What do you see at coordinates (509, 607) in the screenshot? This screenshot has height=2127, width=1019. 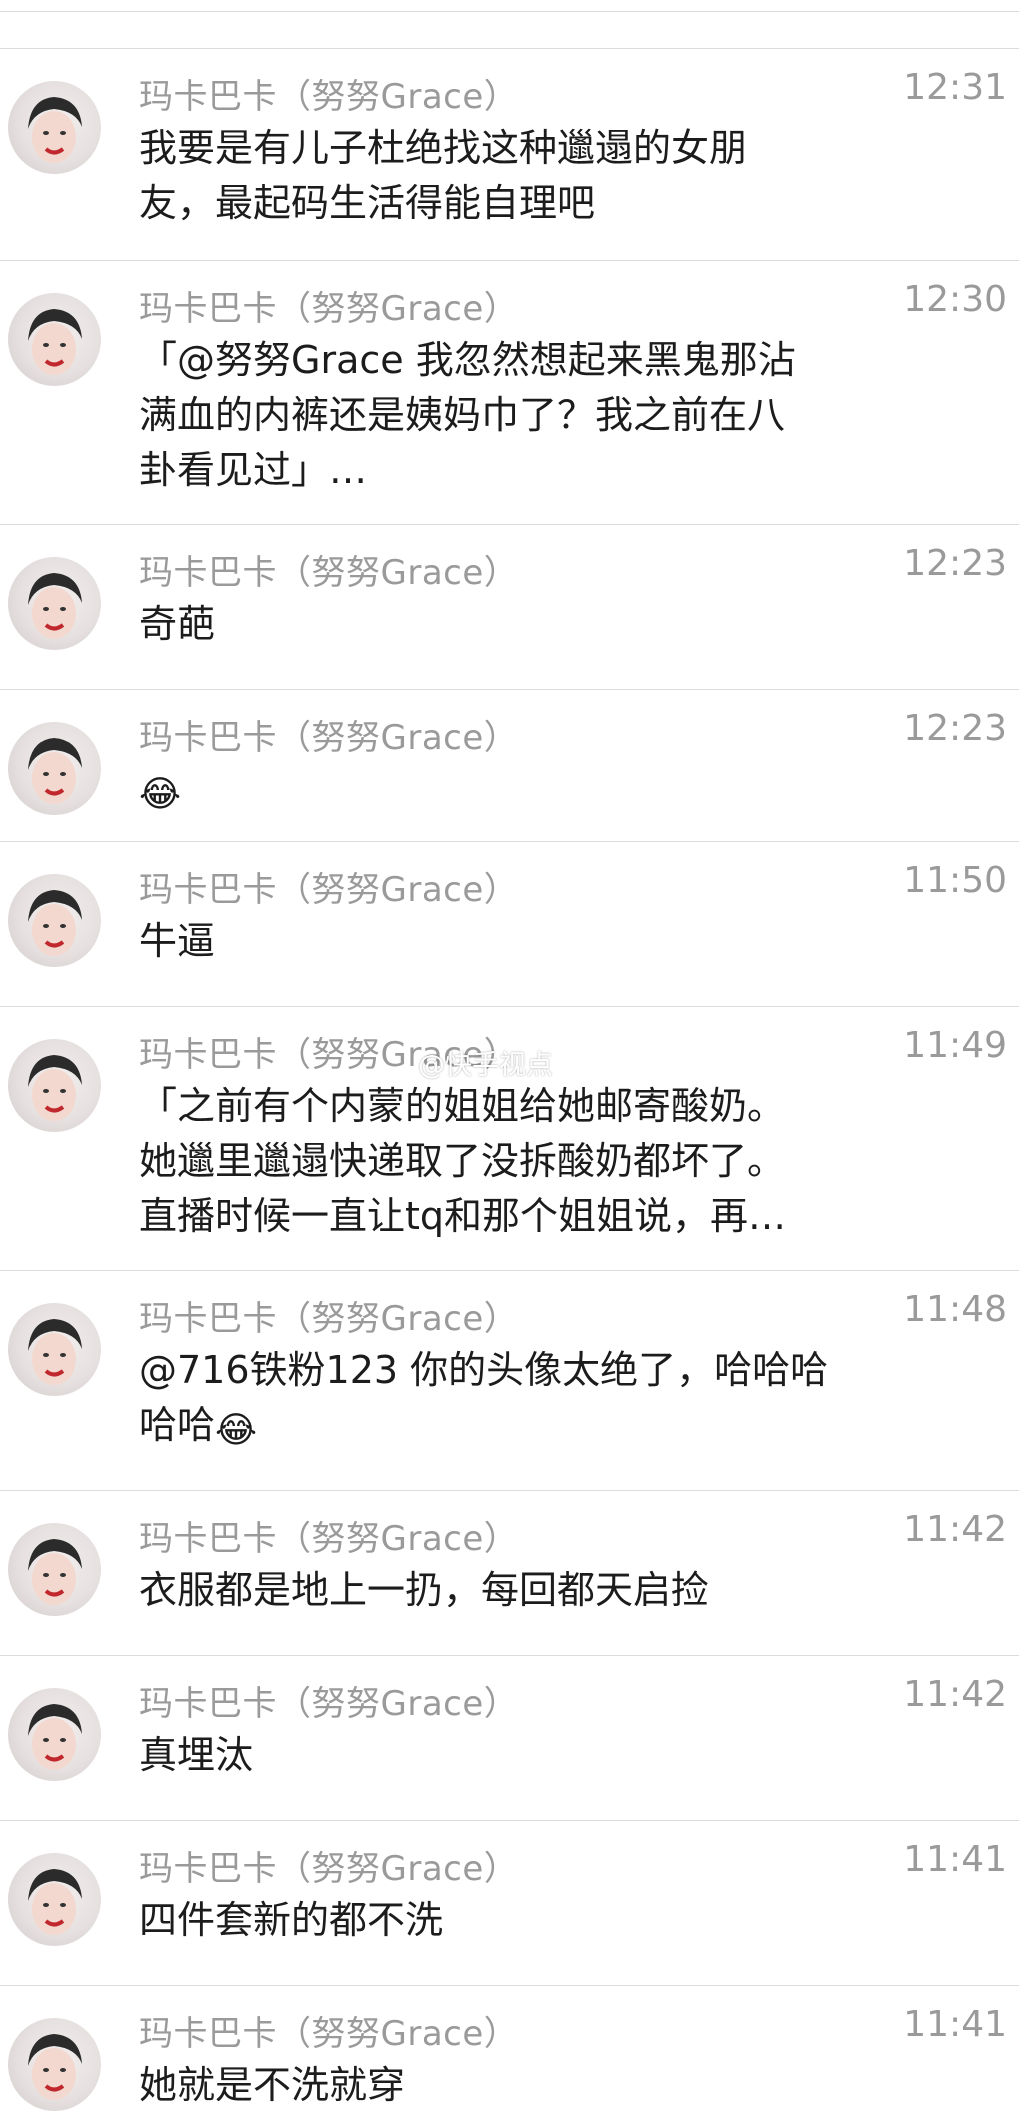 I see `comment-row: 玛卡巴卡（努努Grace） 12:23 奇葩` at bounding box center [509, 607].